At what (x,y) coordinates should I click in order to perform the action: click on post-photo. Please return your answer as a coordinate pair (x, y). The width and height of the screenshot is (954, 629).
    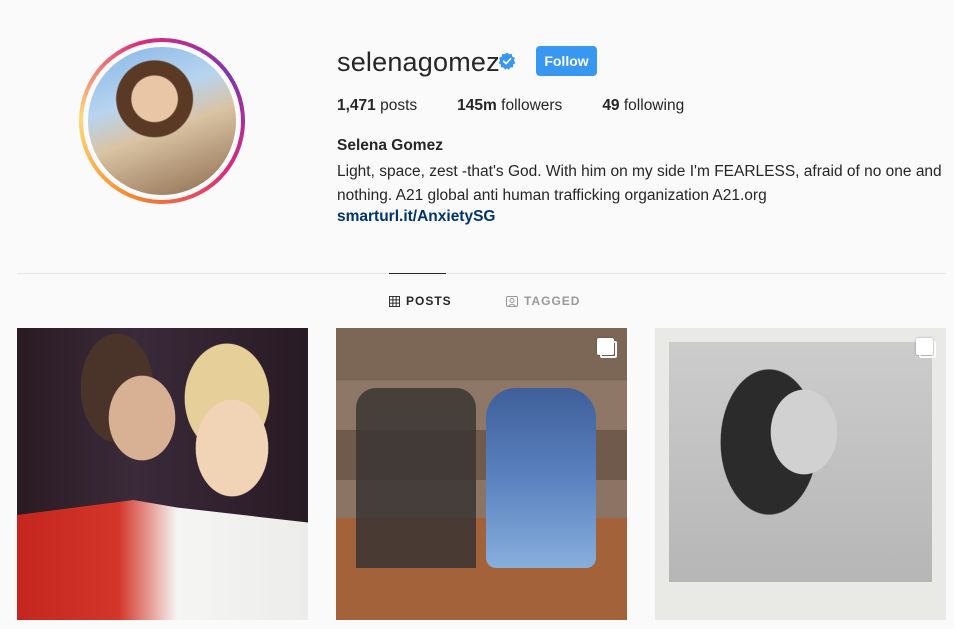
    Looking at the image, I should click on (800, 462).